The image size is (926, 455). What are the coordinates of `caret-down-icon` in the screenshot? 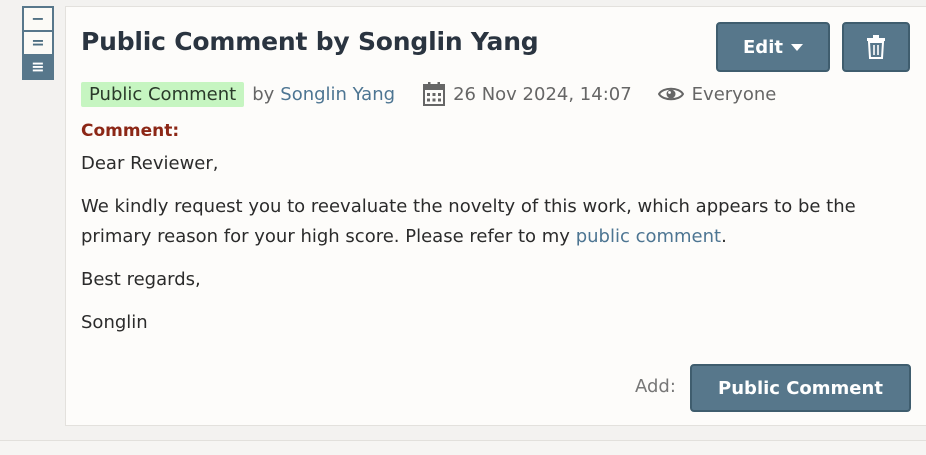 It's located at (796, 47).